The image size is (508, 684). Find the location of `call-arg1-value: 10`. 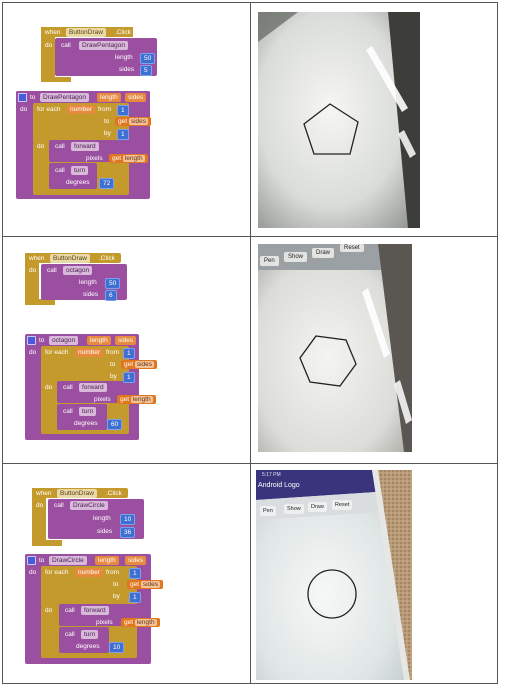

call-arg1-value: 10 is located at coordinates (128, 519).